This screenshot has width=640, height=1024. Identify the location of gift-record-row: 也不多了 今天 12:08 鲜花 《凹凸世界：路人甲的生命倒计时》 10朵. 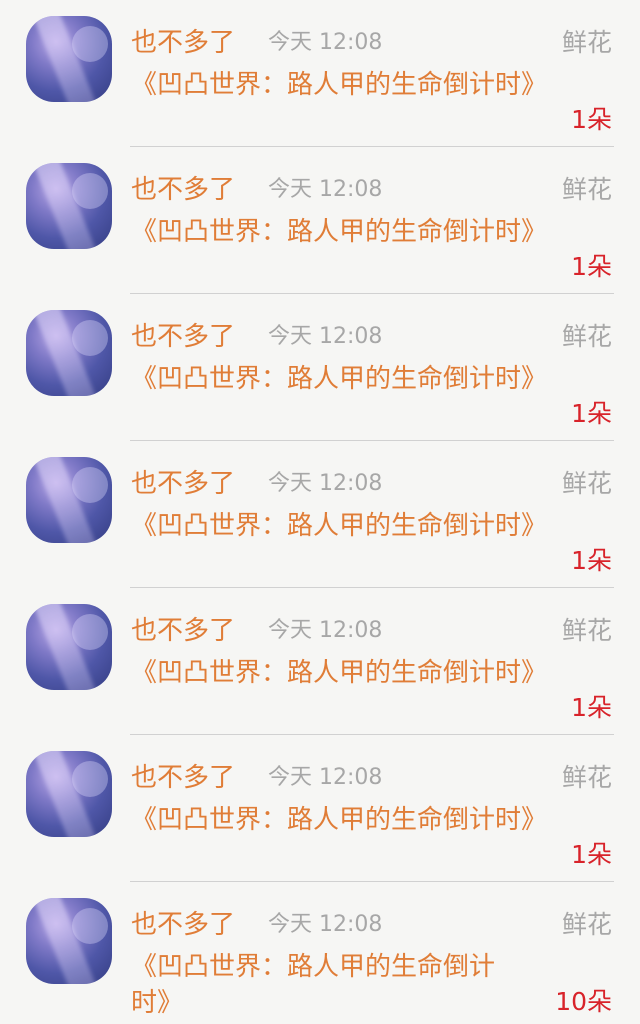
(320, 953).